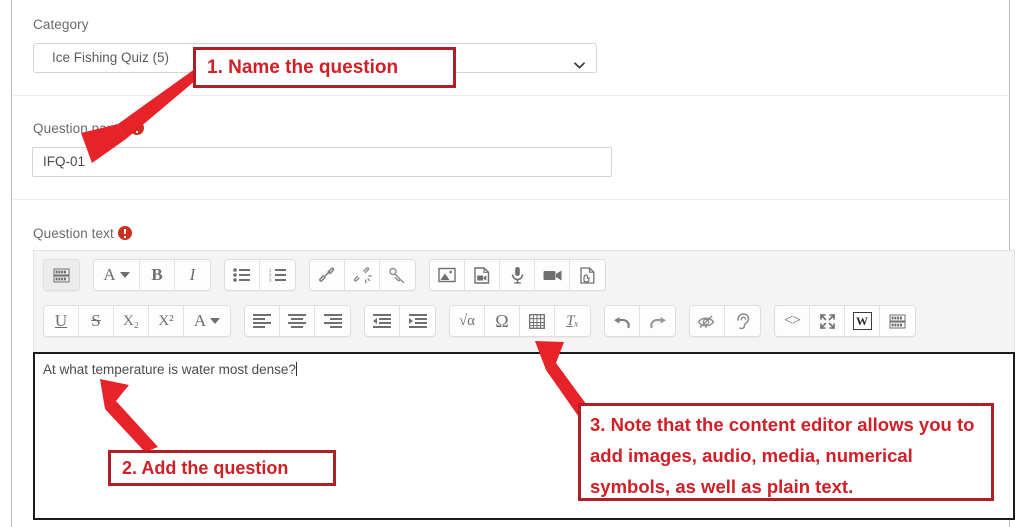 Image resolution: width=1022 pixels, height=527 pixels. I want to click on annotation-callout-1-text: 1. Name the question, so click(303, 67).